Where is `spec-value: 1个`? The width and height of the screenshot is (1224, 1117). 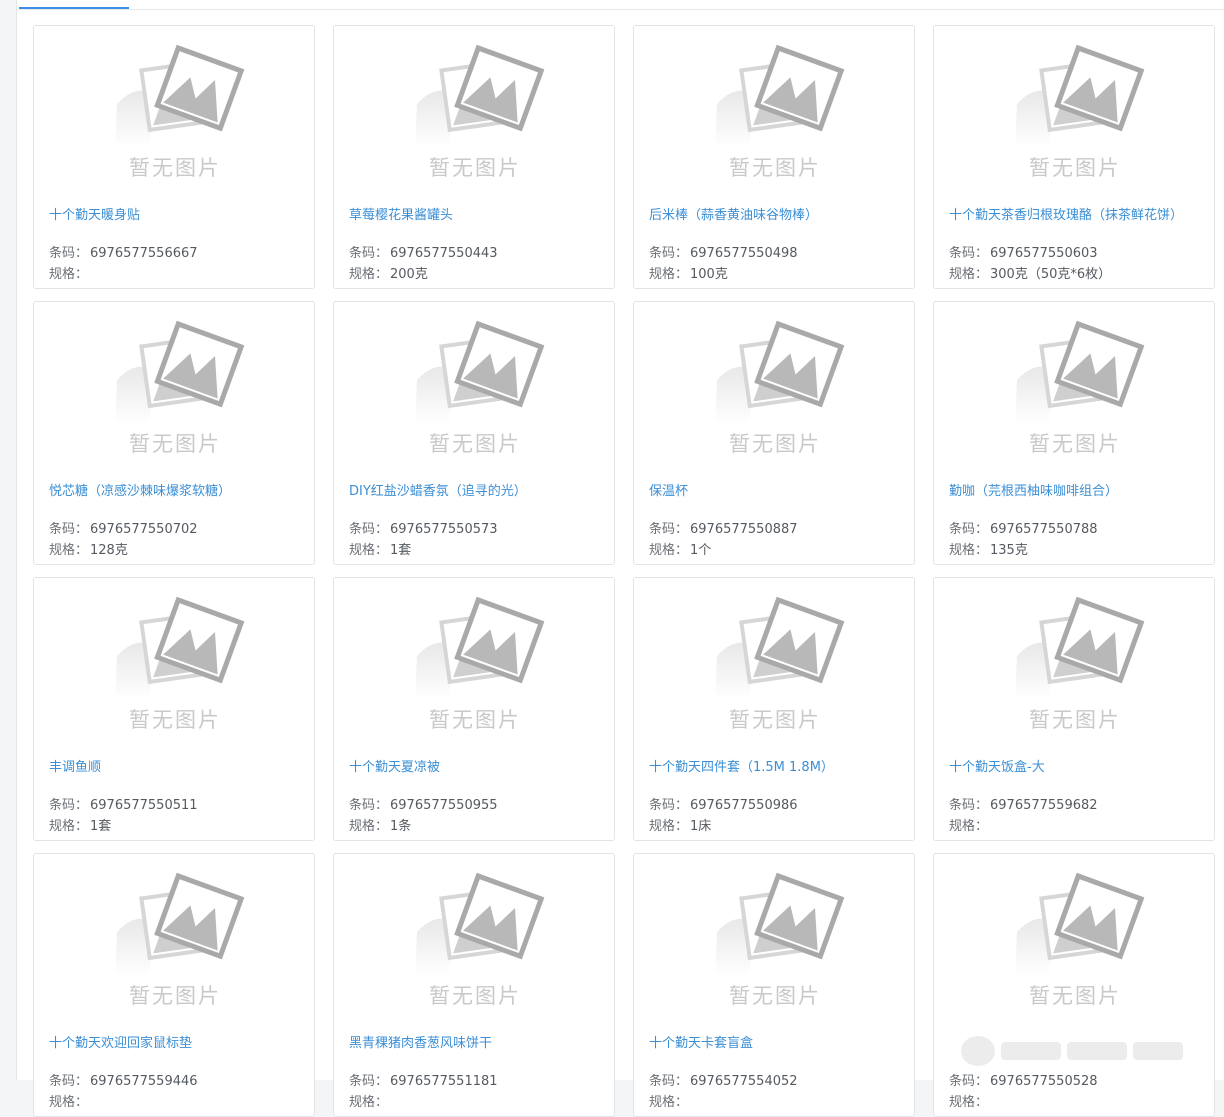
spec-value: 1个 is located at coordinates (701, 550).